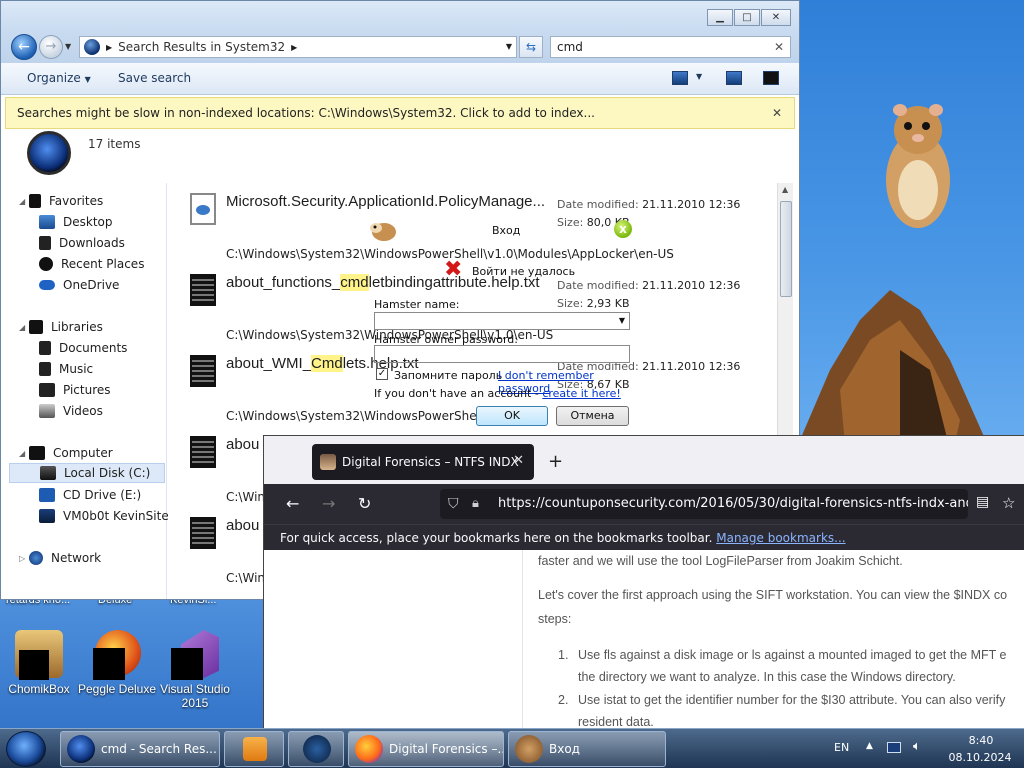 Image resolution: width=1024 pixels, height=768 pixels. I want to click on music-icon, so click(45, 369).